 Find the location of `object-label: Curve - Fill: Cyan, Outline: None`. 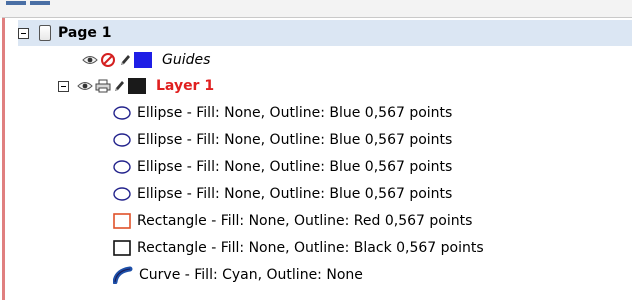

object-label: Curve - Fill: Cyan, Outline: None is located at coordinates (251, 275).